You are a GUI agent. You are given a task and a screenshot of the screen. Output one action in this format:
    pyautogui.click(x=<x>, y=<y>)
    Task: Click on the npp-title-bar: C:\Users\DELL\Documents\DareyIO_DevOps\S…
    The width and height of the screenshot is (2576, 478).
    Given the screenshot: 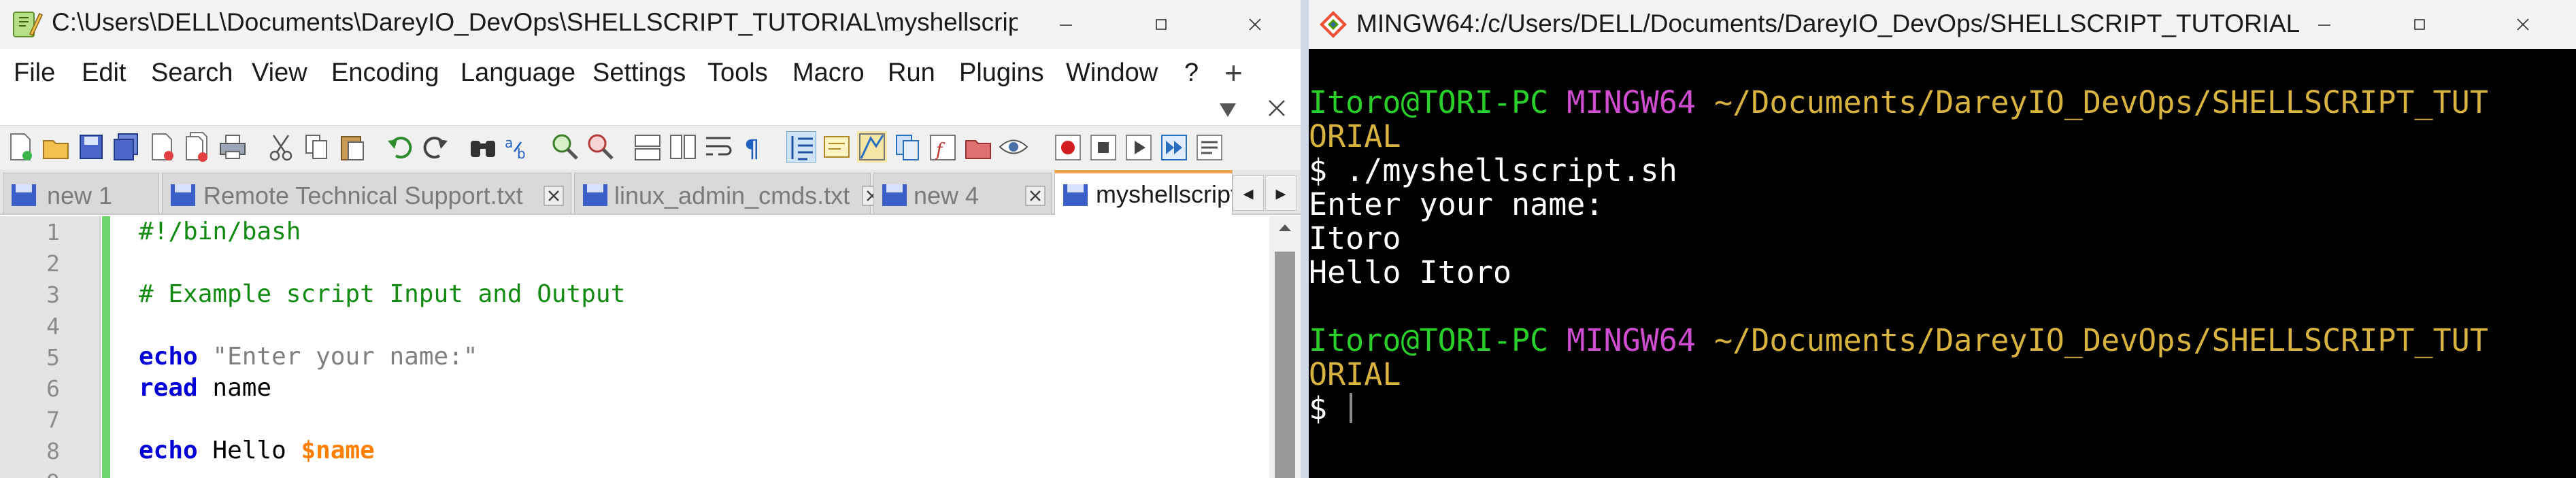 What is the action you would take?
    pyautogui.click(x=650, y=25)
    